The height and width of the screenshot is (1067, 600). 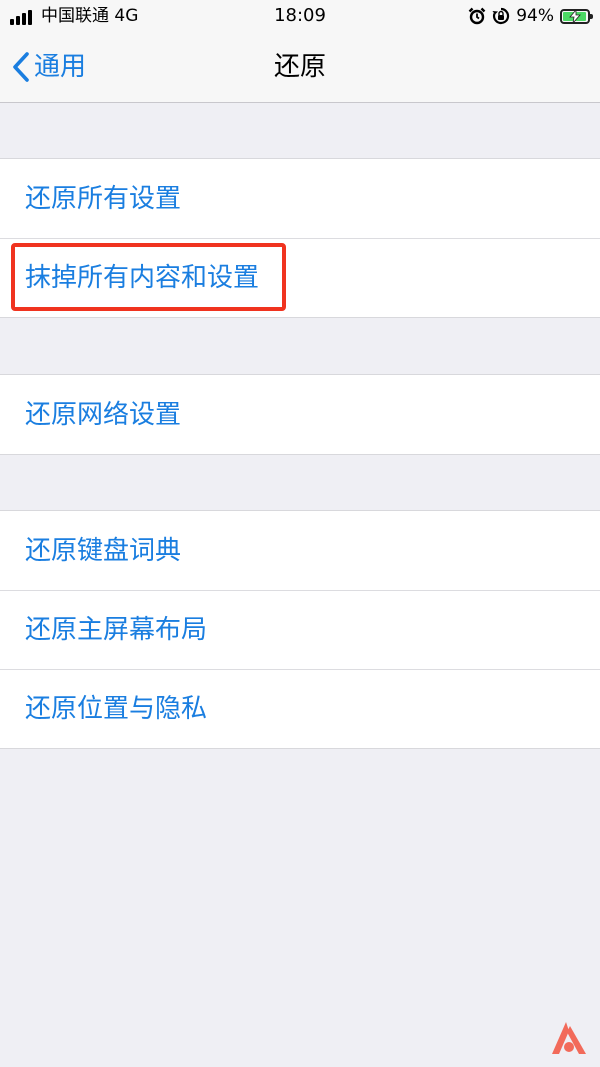 What do you see at coordinates (103, 551) in the screenshot?
I see `row-label: 还原键盘词典` at bounding box center [103, 551].